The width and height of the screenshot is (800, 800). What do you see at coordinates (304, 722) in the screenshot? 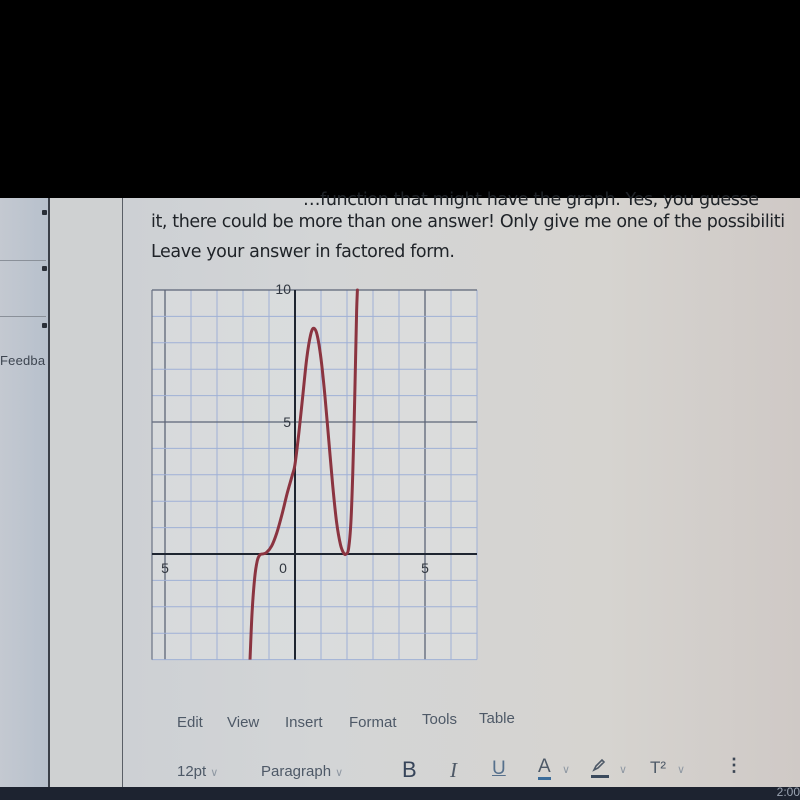
I see `menu-insert: Insert` at bounding box center [304, 722].